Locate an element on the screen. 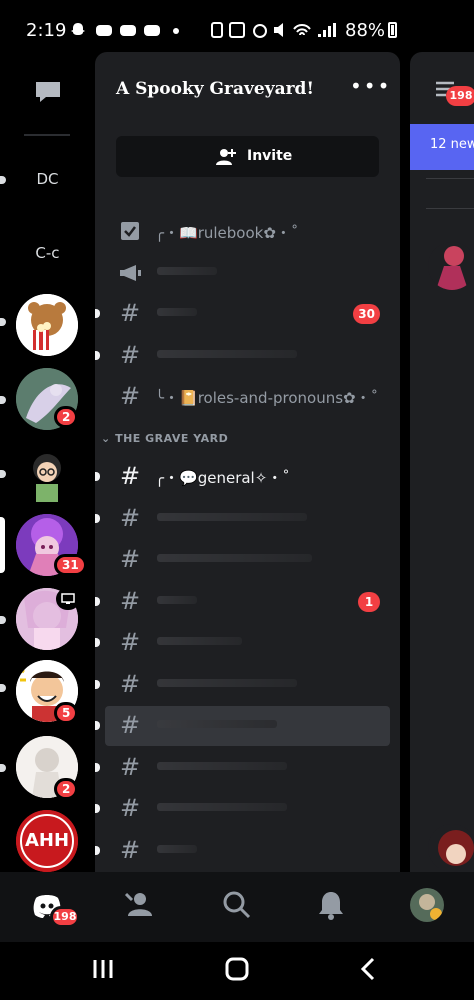 The width and height of the screenshot is (474, 1000). server-name: A Spooky Graveyard! is located at coordinates (215, 89).